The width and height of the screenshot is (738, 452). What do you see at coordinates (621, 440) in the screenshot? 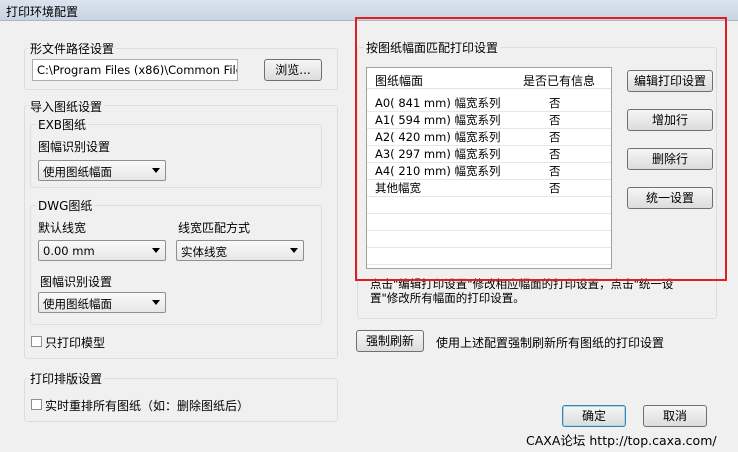
I see `watermark: CAXA论坛 http://top.caxa.com/` at bounding box center [621, 440].